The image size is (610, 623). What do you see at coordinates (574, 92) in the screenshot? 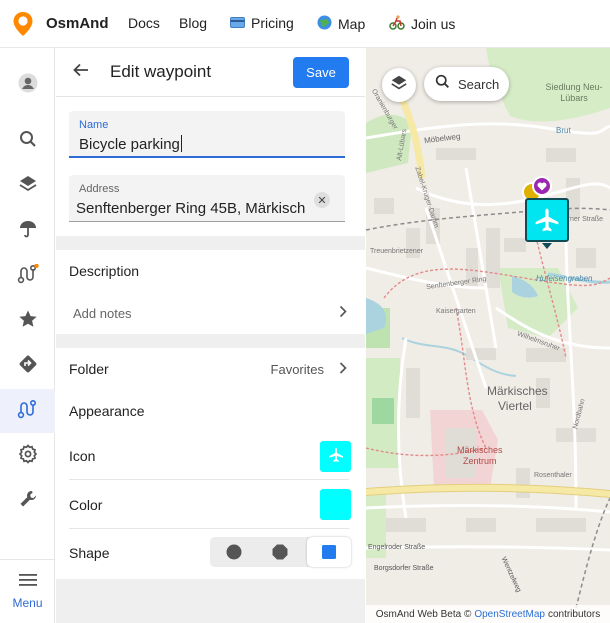
I see `map-label: Siedlung Neu-Lübars` at bounding box center [574, 92].